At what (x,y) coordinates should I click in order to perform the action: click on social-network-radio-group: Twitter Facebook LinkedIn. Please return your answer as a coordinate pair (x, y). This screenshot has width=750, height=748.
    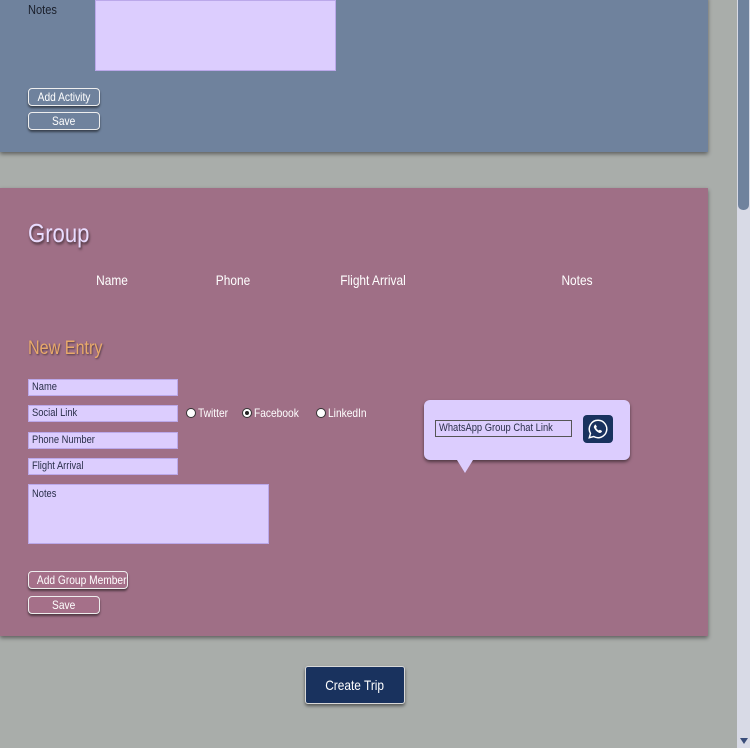
    Looking at the image, I should click on (284, 413).